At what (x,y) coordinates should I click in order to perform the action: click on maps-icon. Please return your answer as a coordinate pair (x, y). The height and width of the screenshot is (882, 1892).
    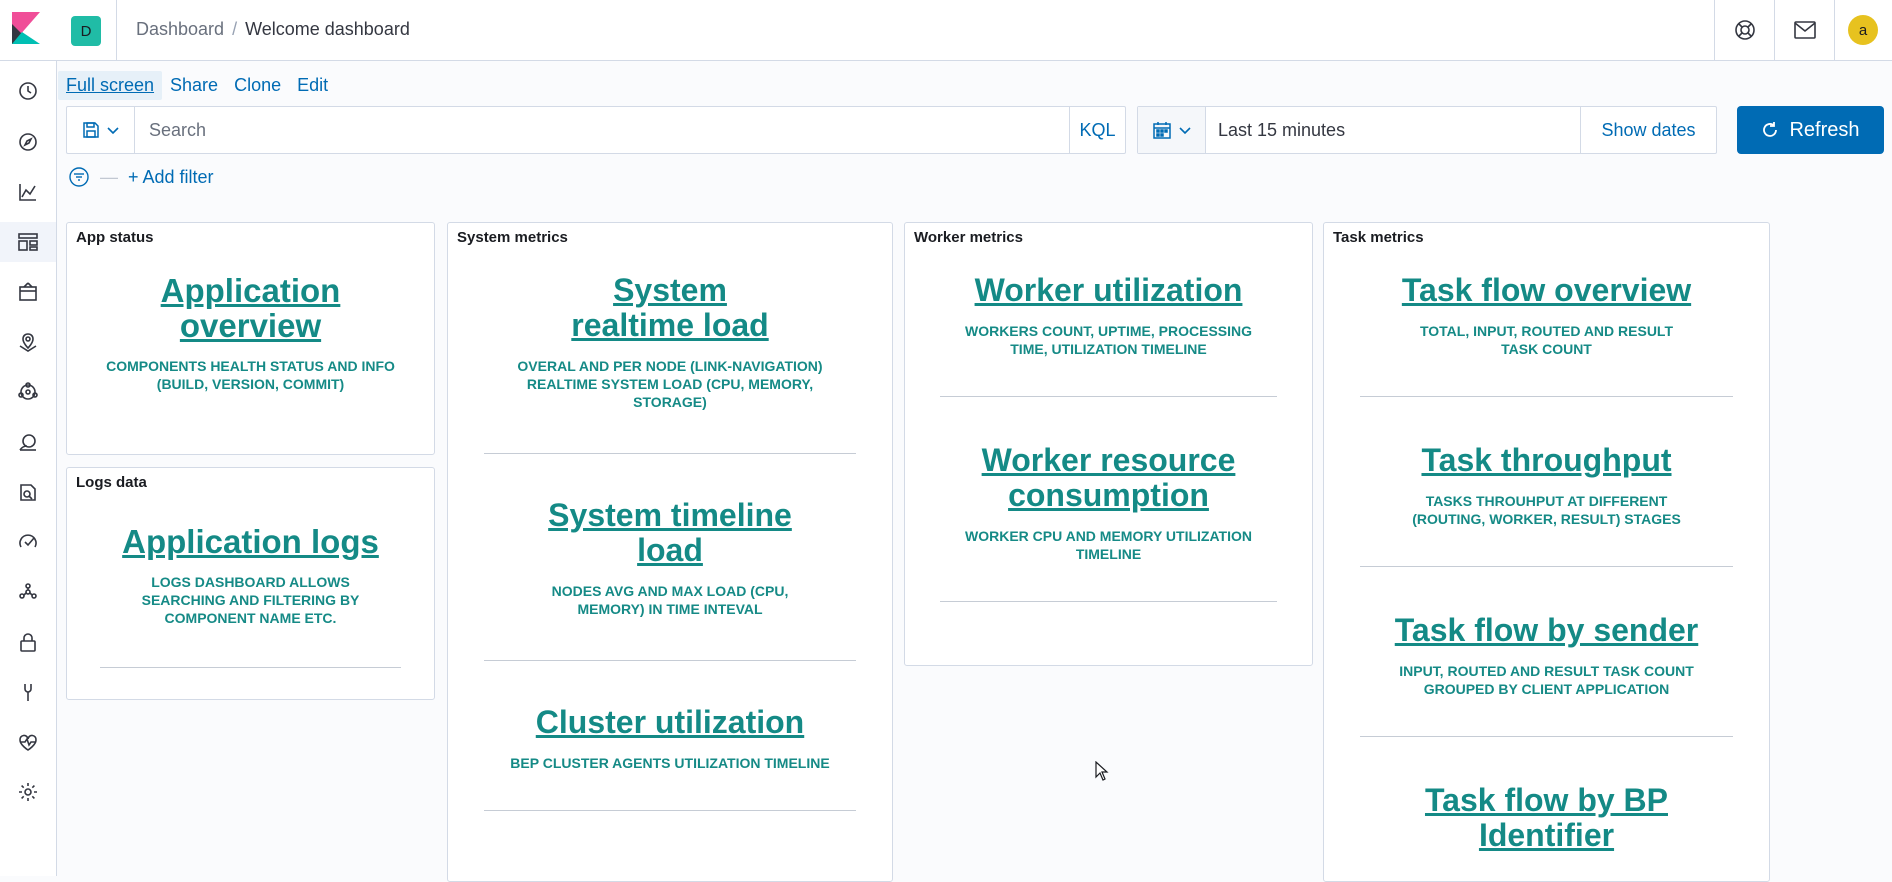
    Looking at the image, I should click on (28, 342).